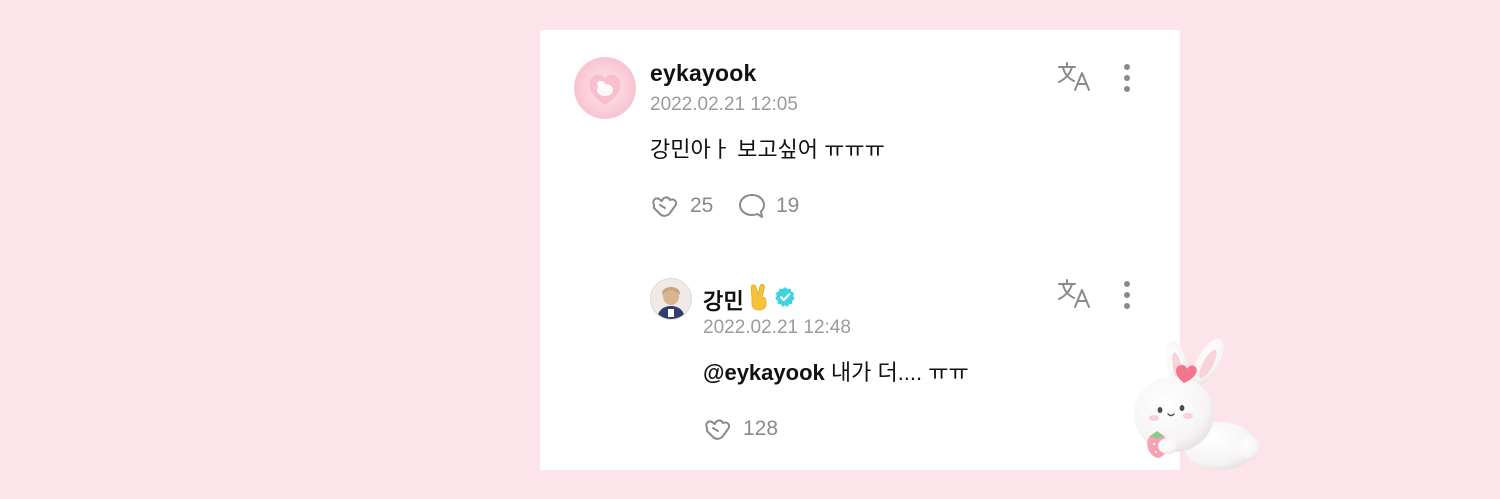 This screenshot has height=499, width=1500. Describe the element at coordinates (768, 206) in the screenshot. I see `comment-reply-button: 19` at that location.